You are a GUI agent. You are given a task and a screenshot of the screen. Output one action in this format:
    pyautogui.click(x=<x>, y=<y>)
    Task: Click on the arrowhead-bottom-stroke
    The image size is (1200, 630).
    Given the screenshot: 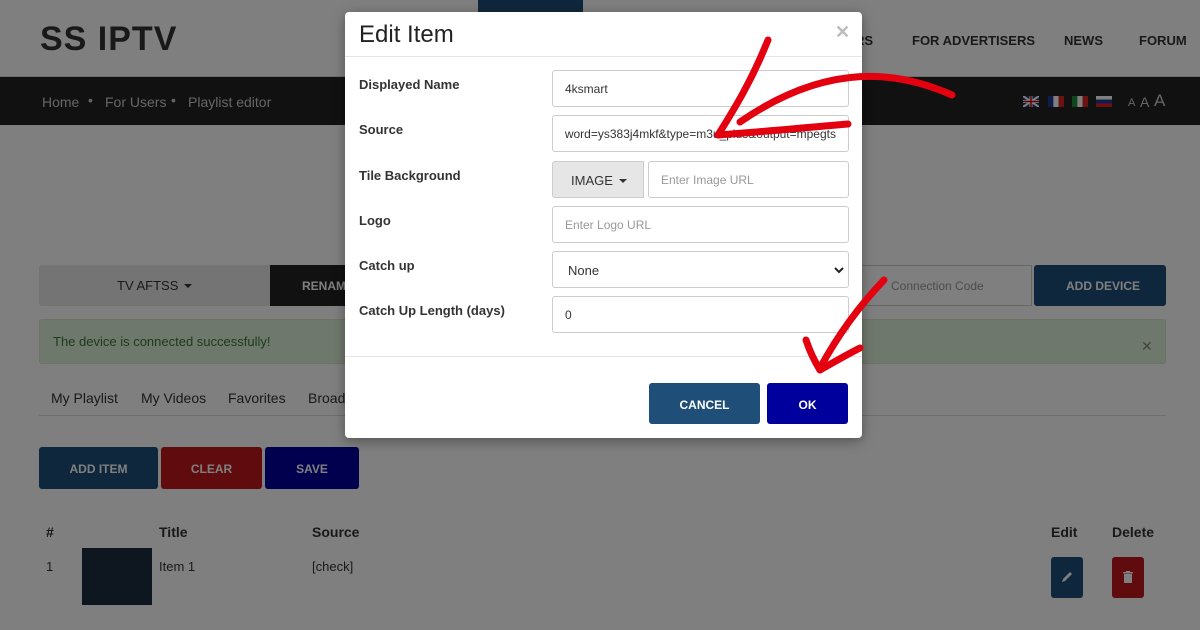 What is the action you would take?
    pyautogui.click(x=783, y=129)
    